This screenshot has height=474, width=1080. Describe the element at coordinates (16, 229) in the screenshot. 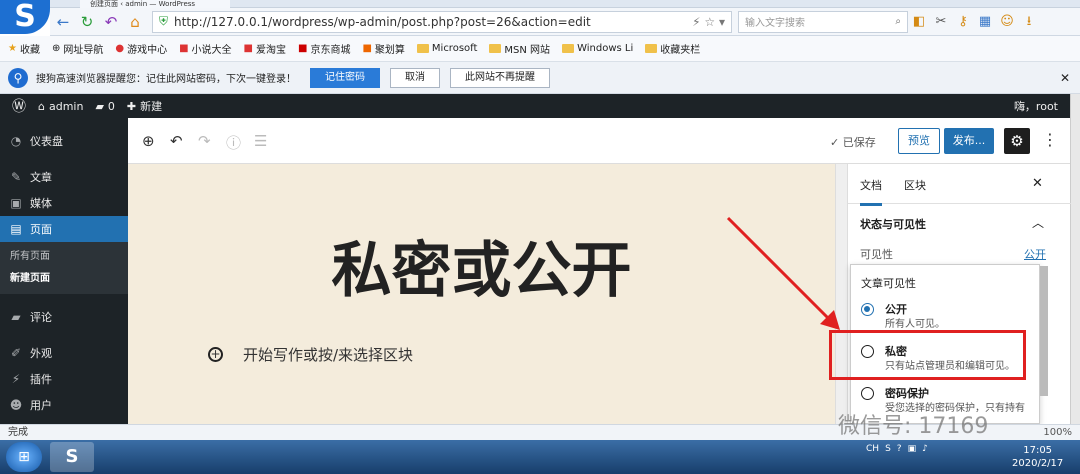

I see `page-icon: ▤` at that location.